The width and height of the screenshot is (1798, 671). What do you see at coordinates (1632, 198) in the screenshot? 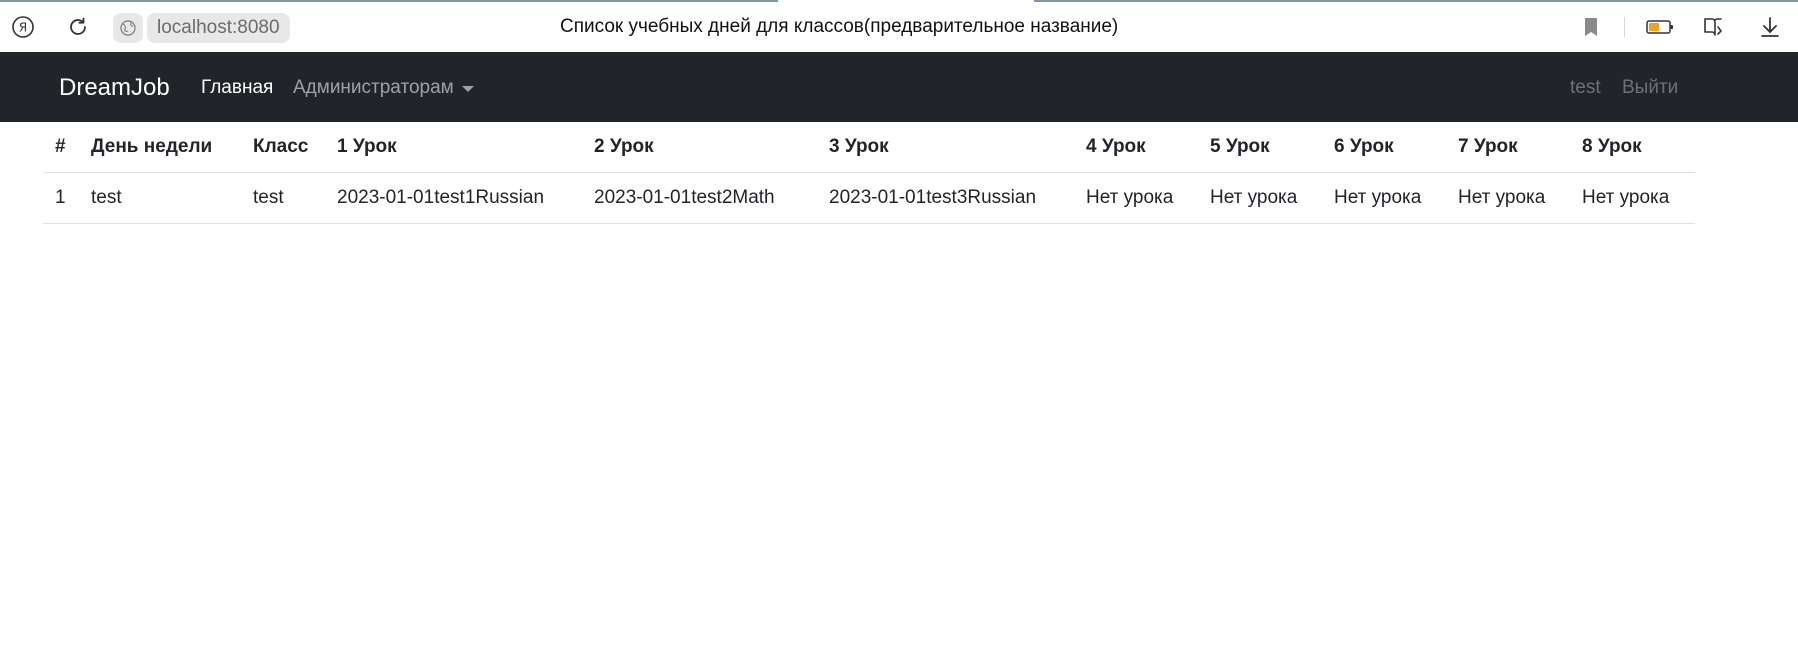
I see `cell-lesson-8: Нет урока` at bounding box center [1632, 198].